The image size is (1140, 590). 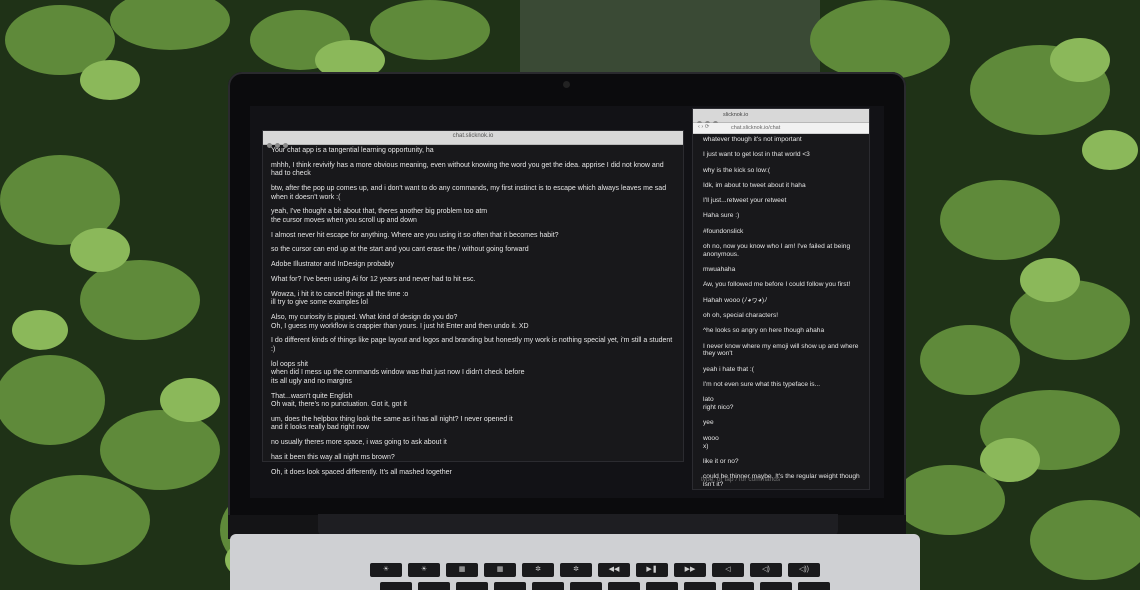 What do you see at coordinates (473, 136) in the screenshot?
I see `window-title: chat.slicknok.io` at bounding box center [473, 136].